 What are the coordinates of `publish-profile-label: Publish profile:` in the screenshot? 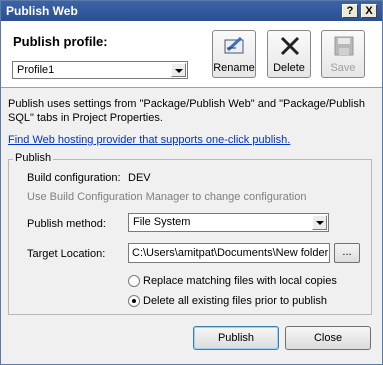 It's located at (60, 41).